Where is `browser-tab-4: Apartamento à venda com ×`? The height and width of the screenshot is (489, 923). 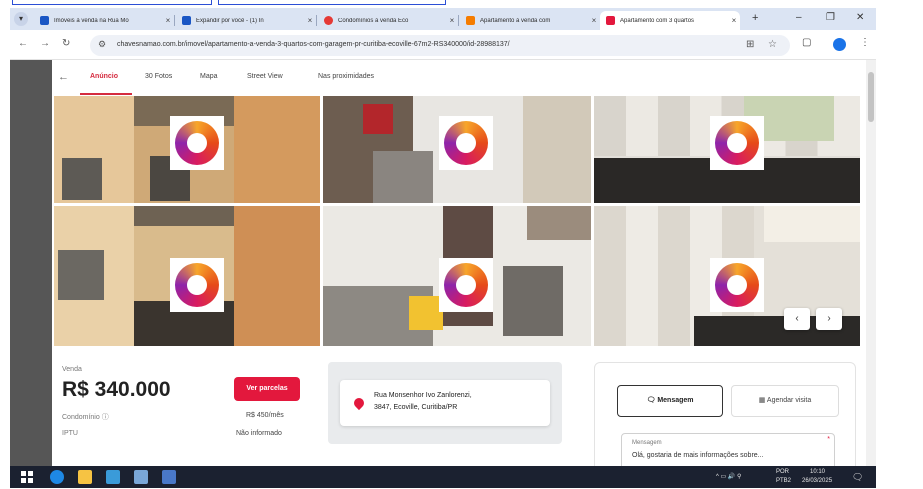
browser-tab-4: Apartamento à venda com × is located at coordinates (530, 20).